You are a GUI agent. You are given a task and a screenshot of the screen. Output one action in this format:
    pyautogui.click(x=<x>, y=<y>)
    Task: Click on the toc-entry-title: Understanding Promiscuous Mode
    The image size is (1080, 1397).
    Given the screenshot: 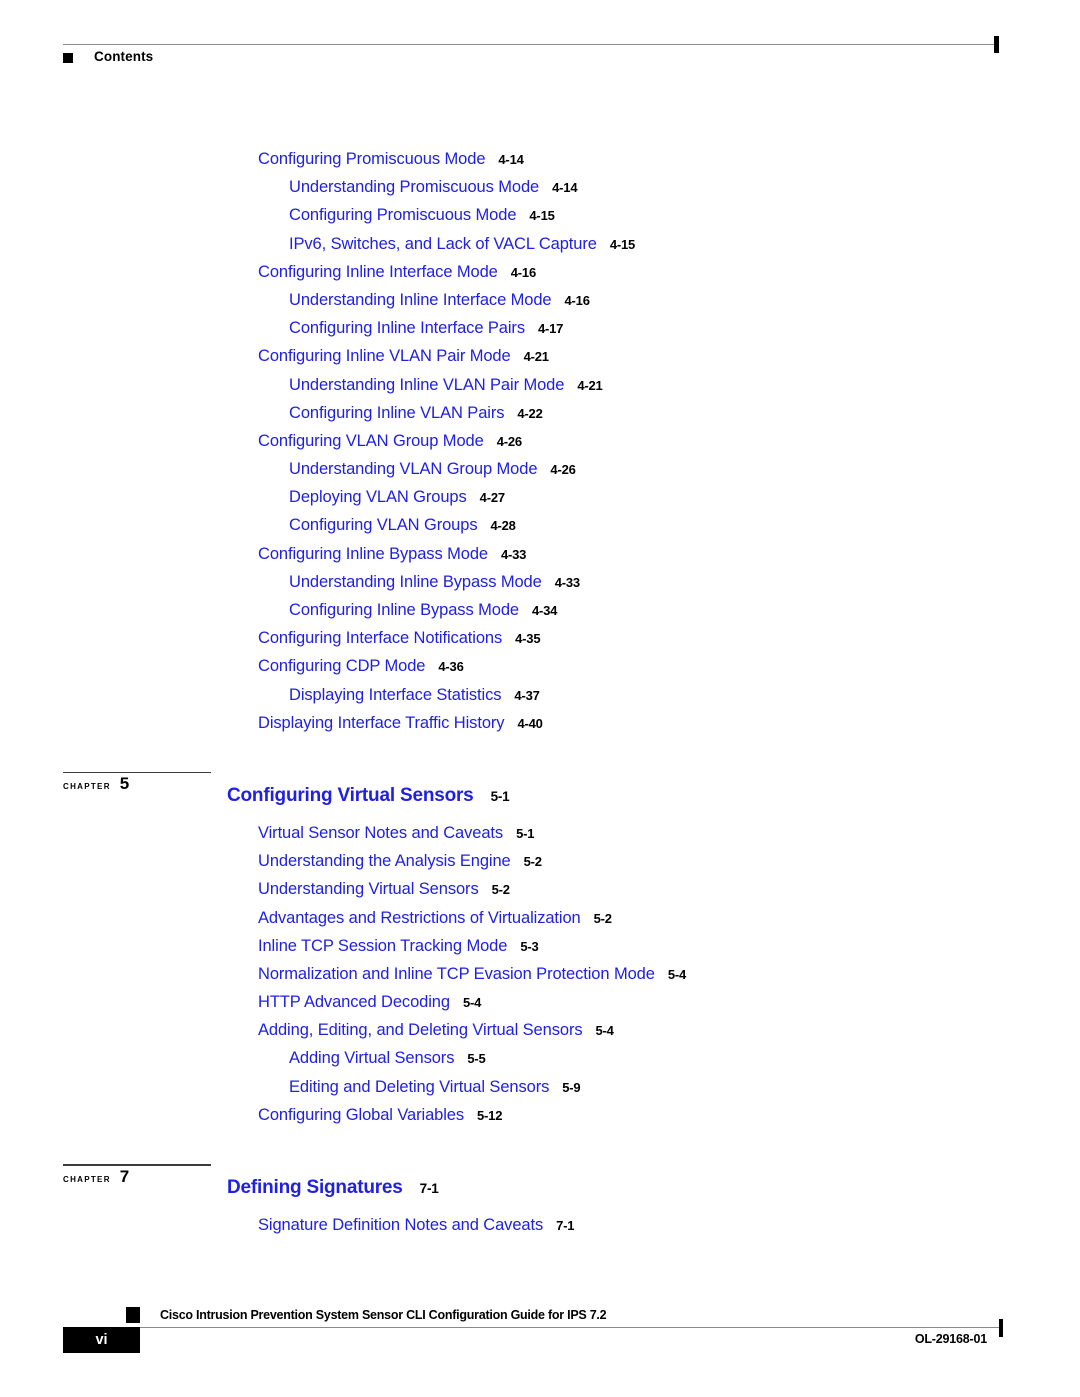 What is the action you would take?
    pyautogui.click(x=414, y=187)
    